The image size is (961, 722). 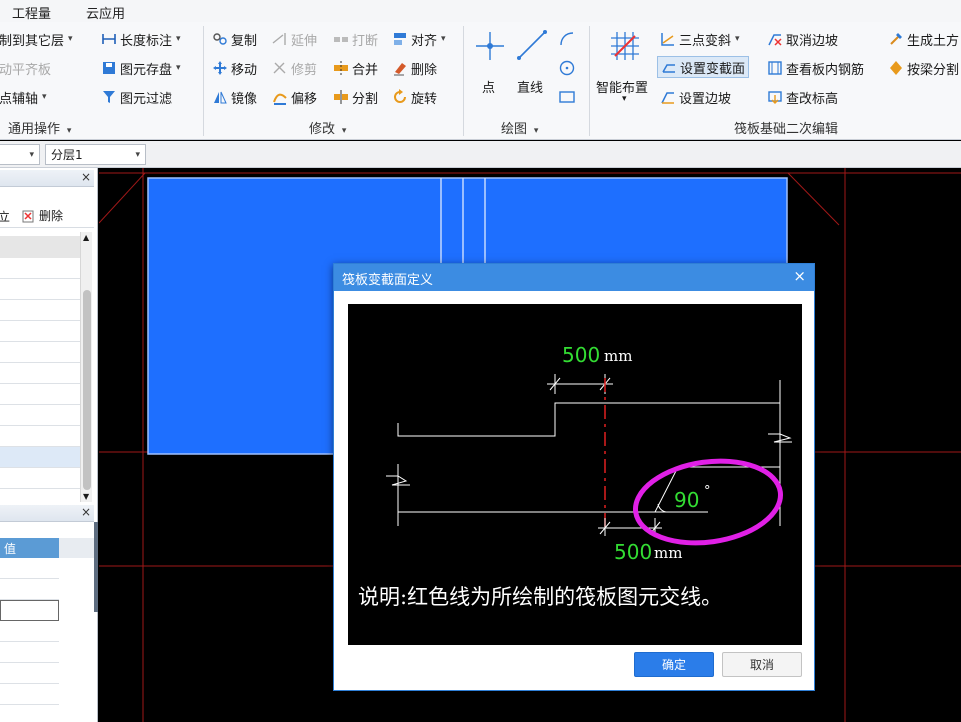 I want to click on copy-to-floor-button: 复制到其它层▾, so click(x=36, y=39).